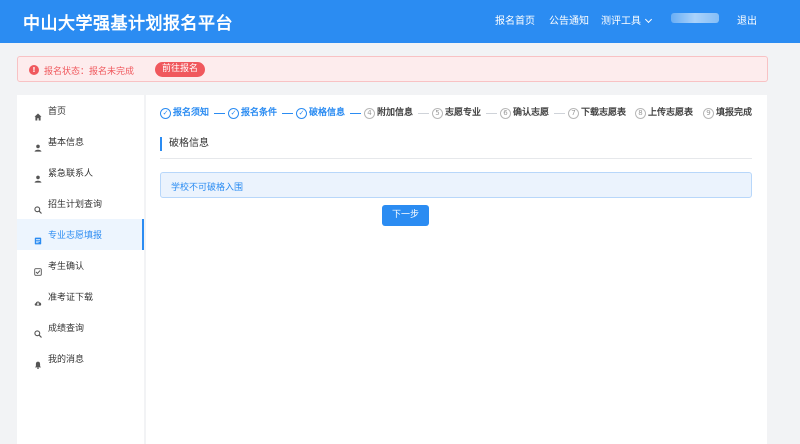 This screenshot has width=800, height=444. What do you see at coordinates (400, 21) in the screenshot?
I see `top-header: 中山大学强基计划报名平台 报名首页 公告通知 测评工具 退出` at bounding box center [400, 21].